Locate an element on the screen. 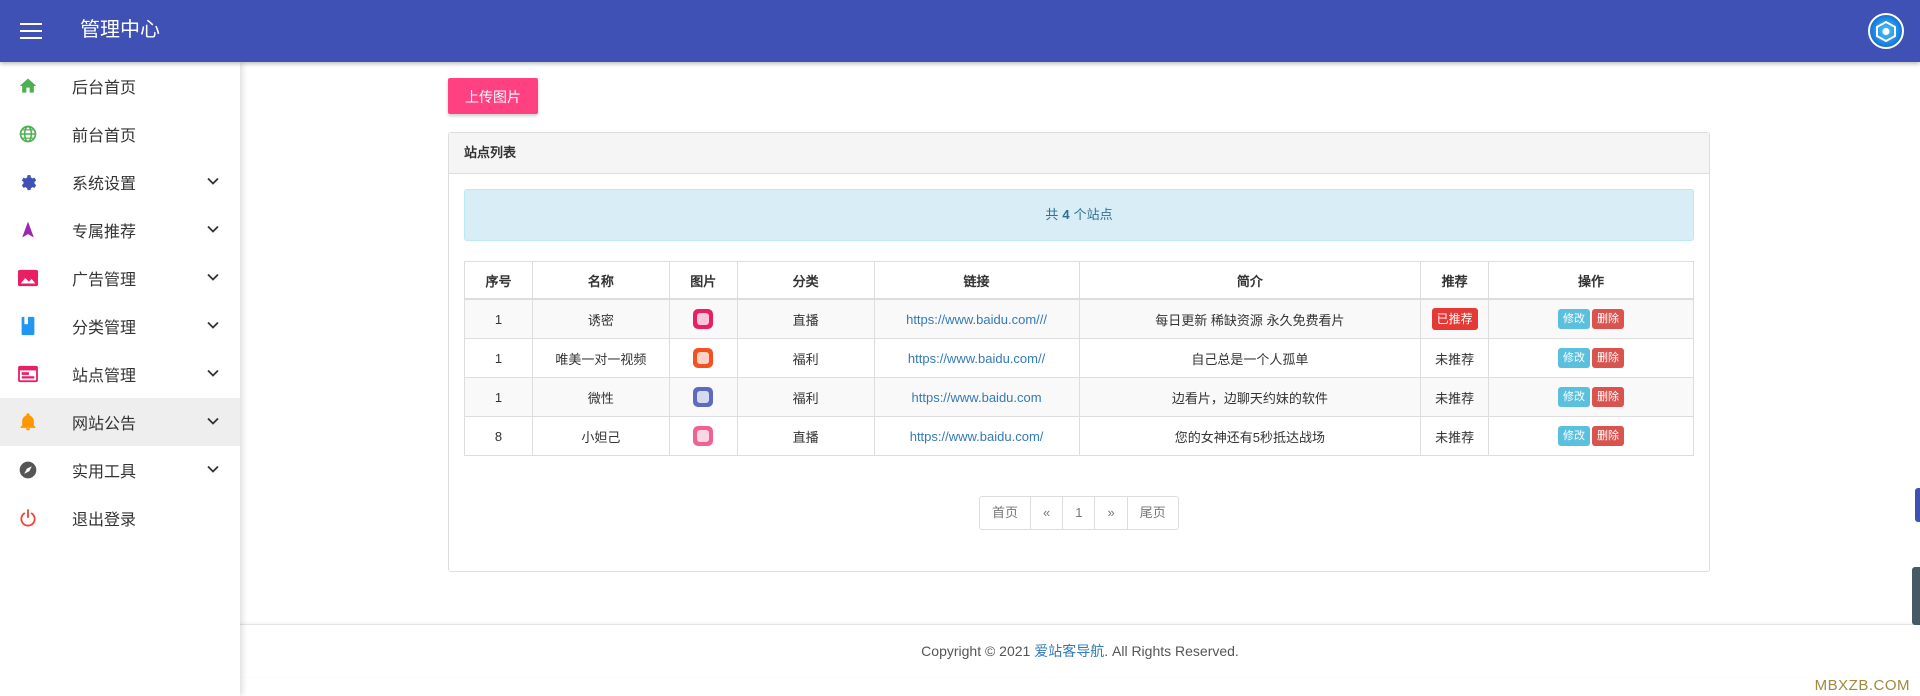  cell-link: https://www.baidu.com/// is located at coordinates (976, 318).